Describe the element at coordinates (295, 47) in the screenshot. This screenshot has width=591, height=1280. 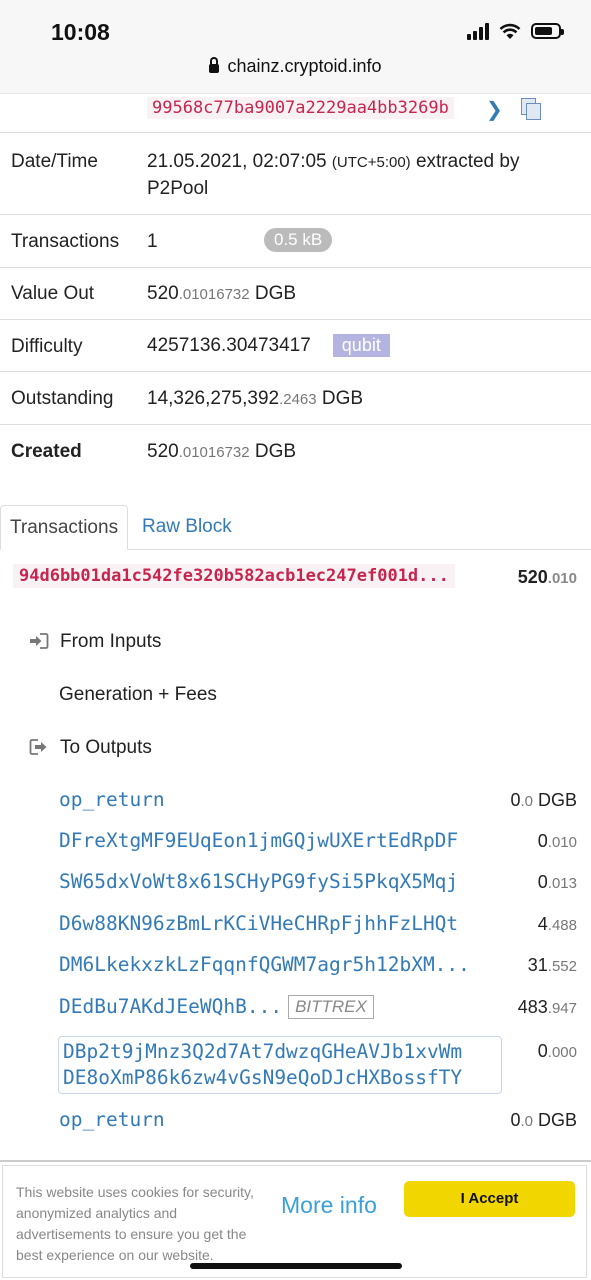
I see `browser-chrome: 10:08 chainz.cryptoid.info` at that location.